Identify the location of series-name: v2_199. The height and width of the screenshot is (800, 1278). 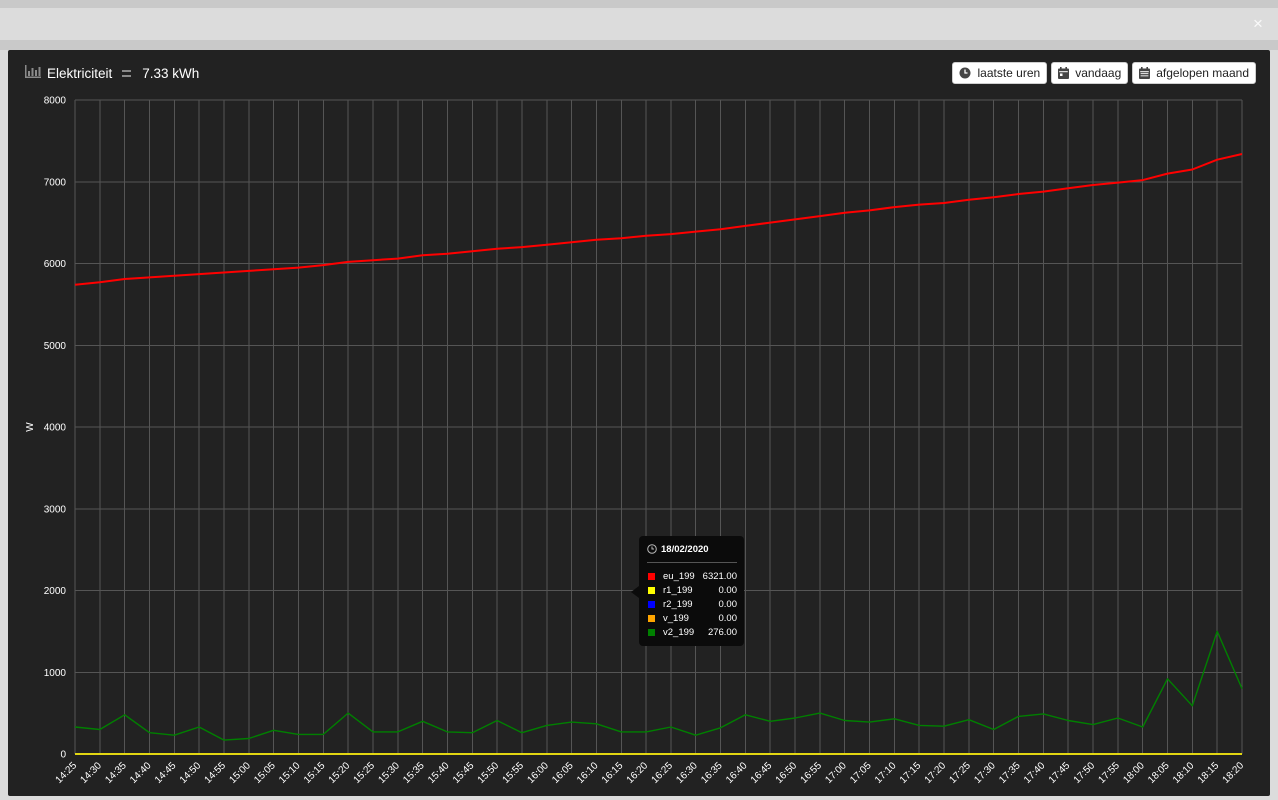
(679, 632).